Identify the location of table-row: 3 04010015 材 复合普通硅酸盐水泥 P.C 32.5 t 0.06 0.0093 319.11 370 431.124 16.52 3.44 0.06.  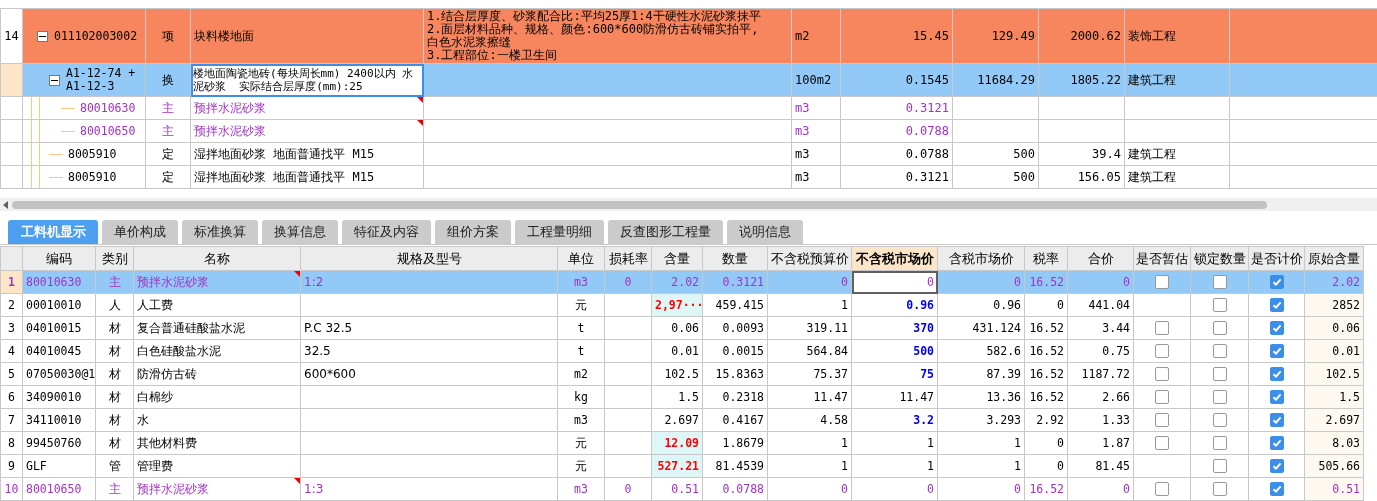
(682, 328).